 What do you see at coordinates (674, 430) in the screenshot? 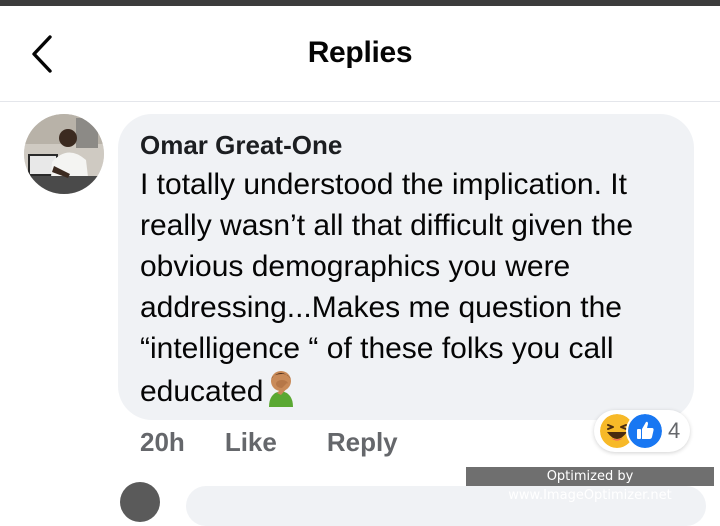
I see `reaction-count: 4` at bounding box center [674, 430].